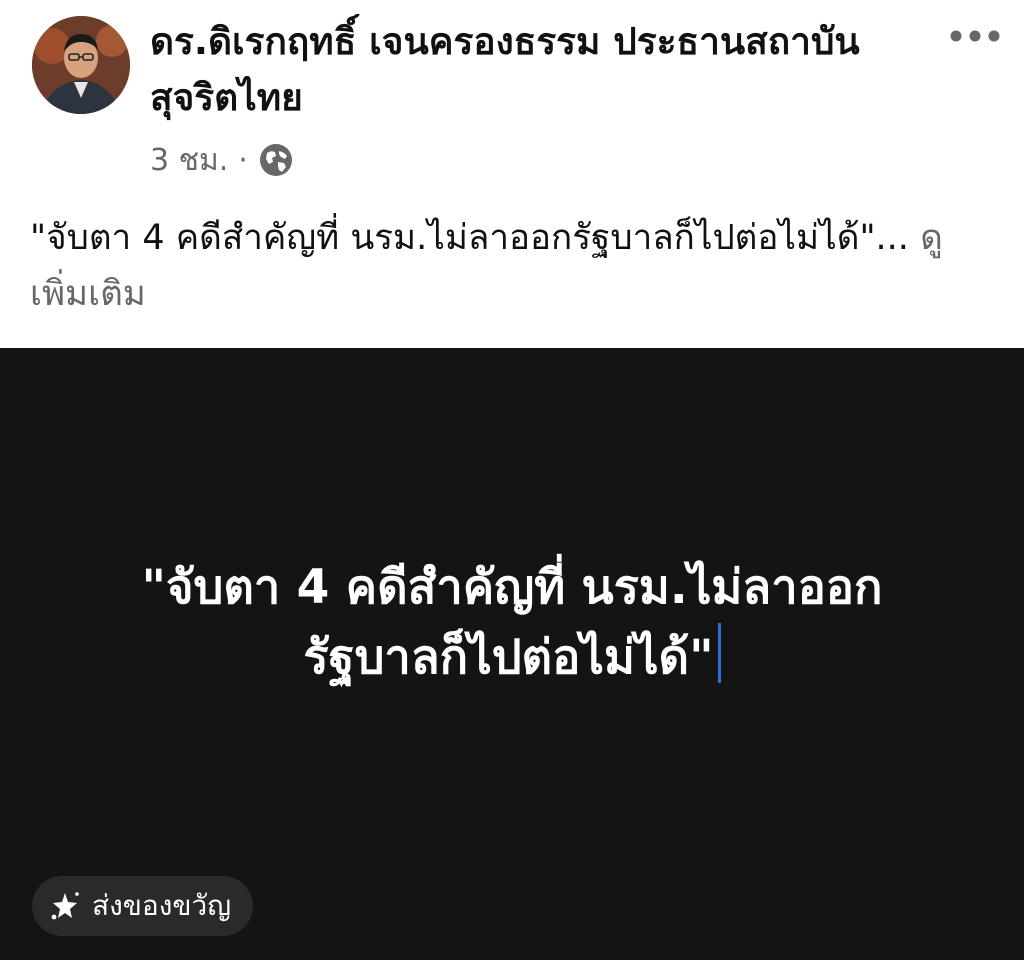  I want to click on media-text-line-1: "จับตา 4 คดีสำคัญที่ นรม.ไม่ลาออก, so click(512, 587).